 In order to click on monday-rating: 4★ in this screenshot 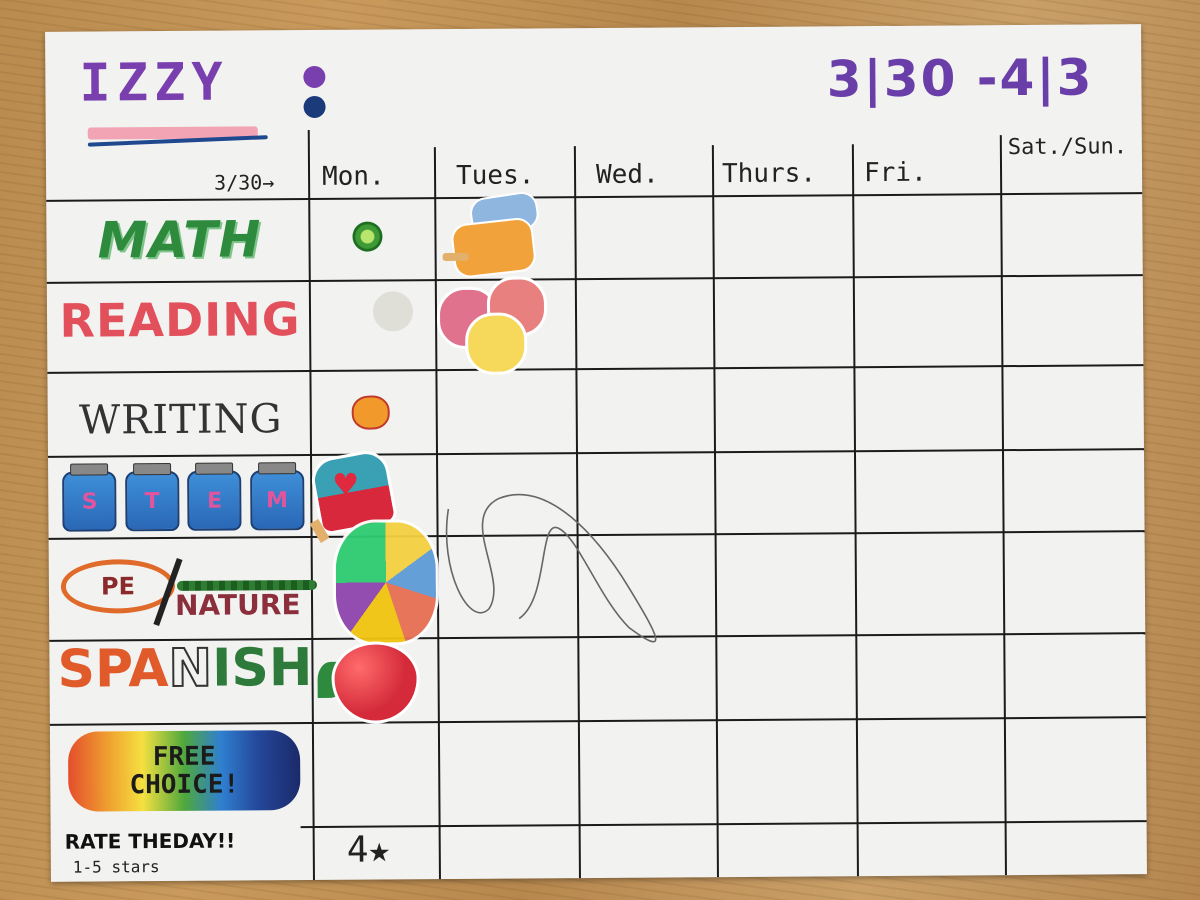, I will do `click(368, 850)`.